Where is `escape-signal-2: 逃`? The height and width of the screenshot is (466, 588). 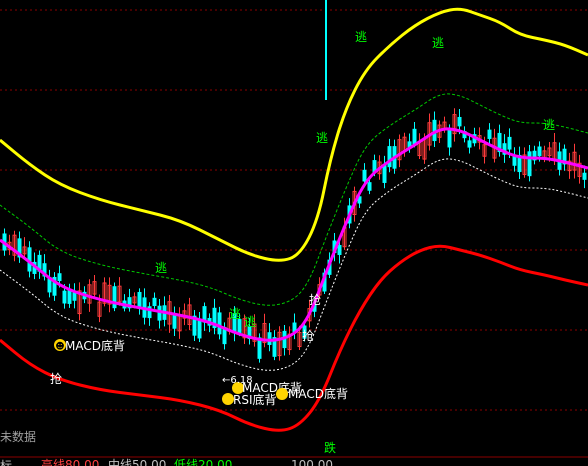
escape-signal-2: 逃 is located at coordinates (438, 43).